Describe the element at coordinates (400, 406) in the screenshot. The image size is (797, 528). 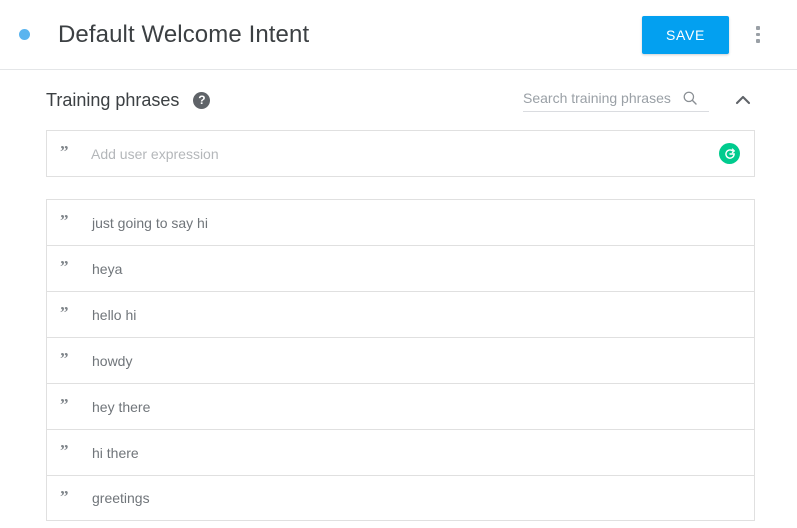
I see `table-row: ” hey there` at that location.